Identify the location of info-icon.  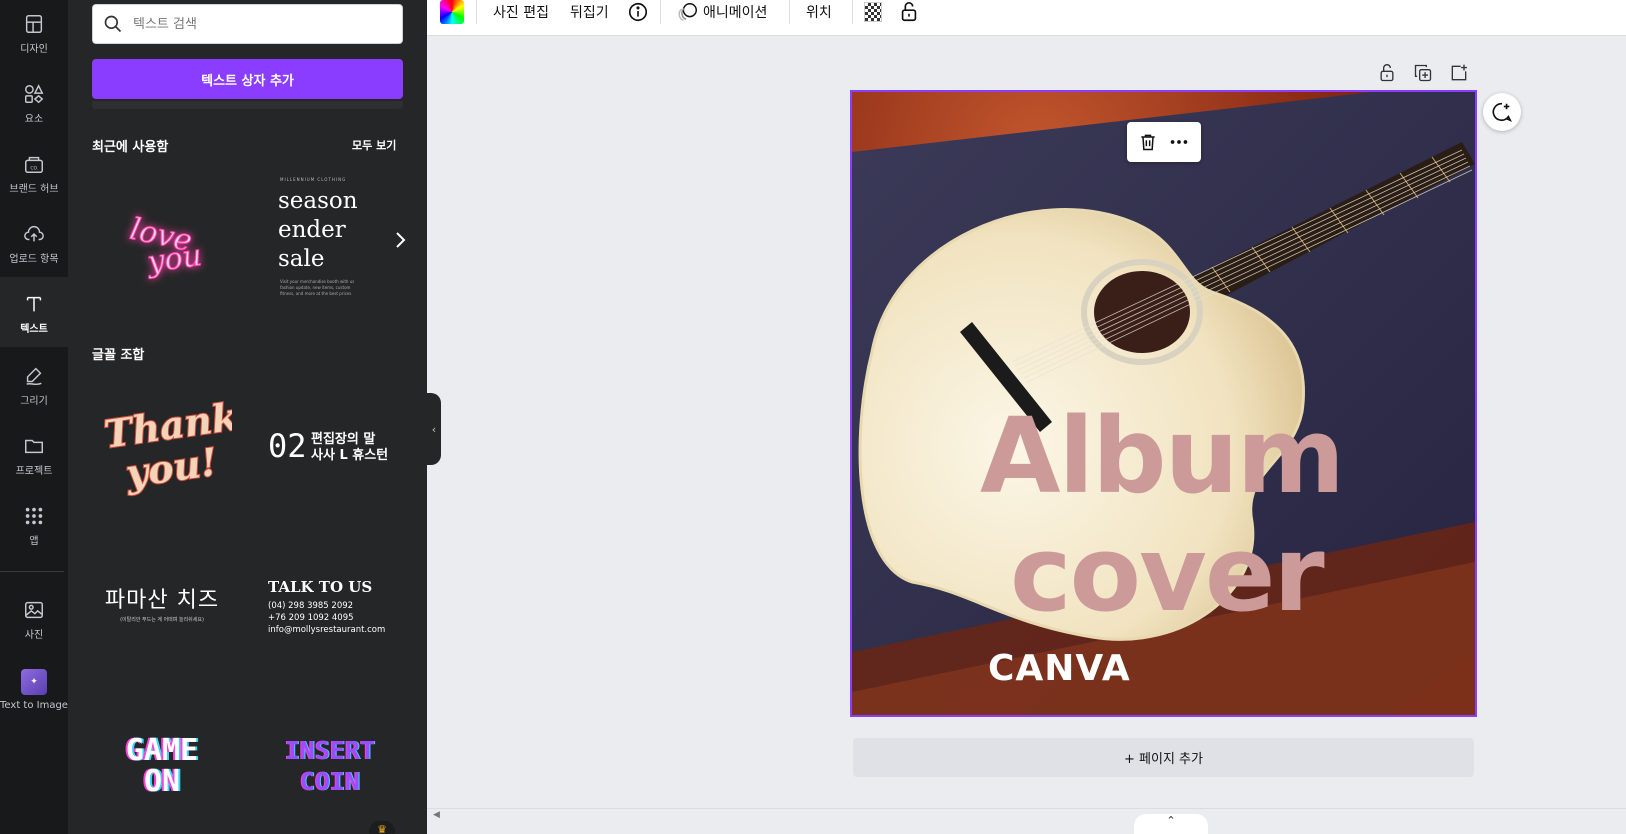
(638, 12).